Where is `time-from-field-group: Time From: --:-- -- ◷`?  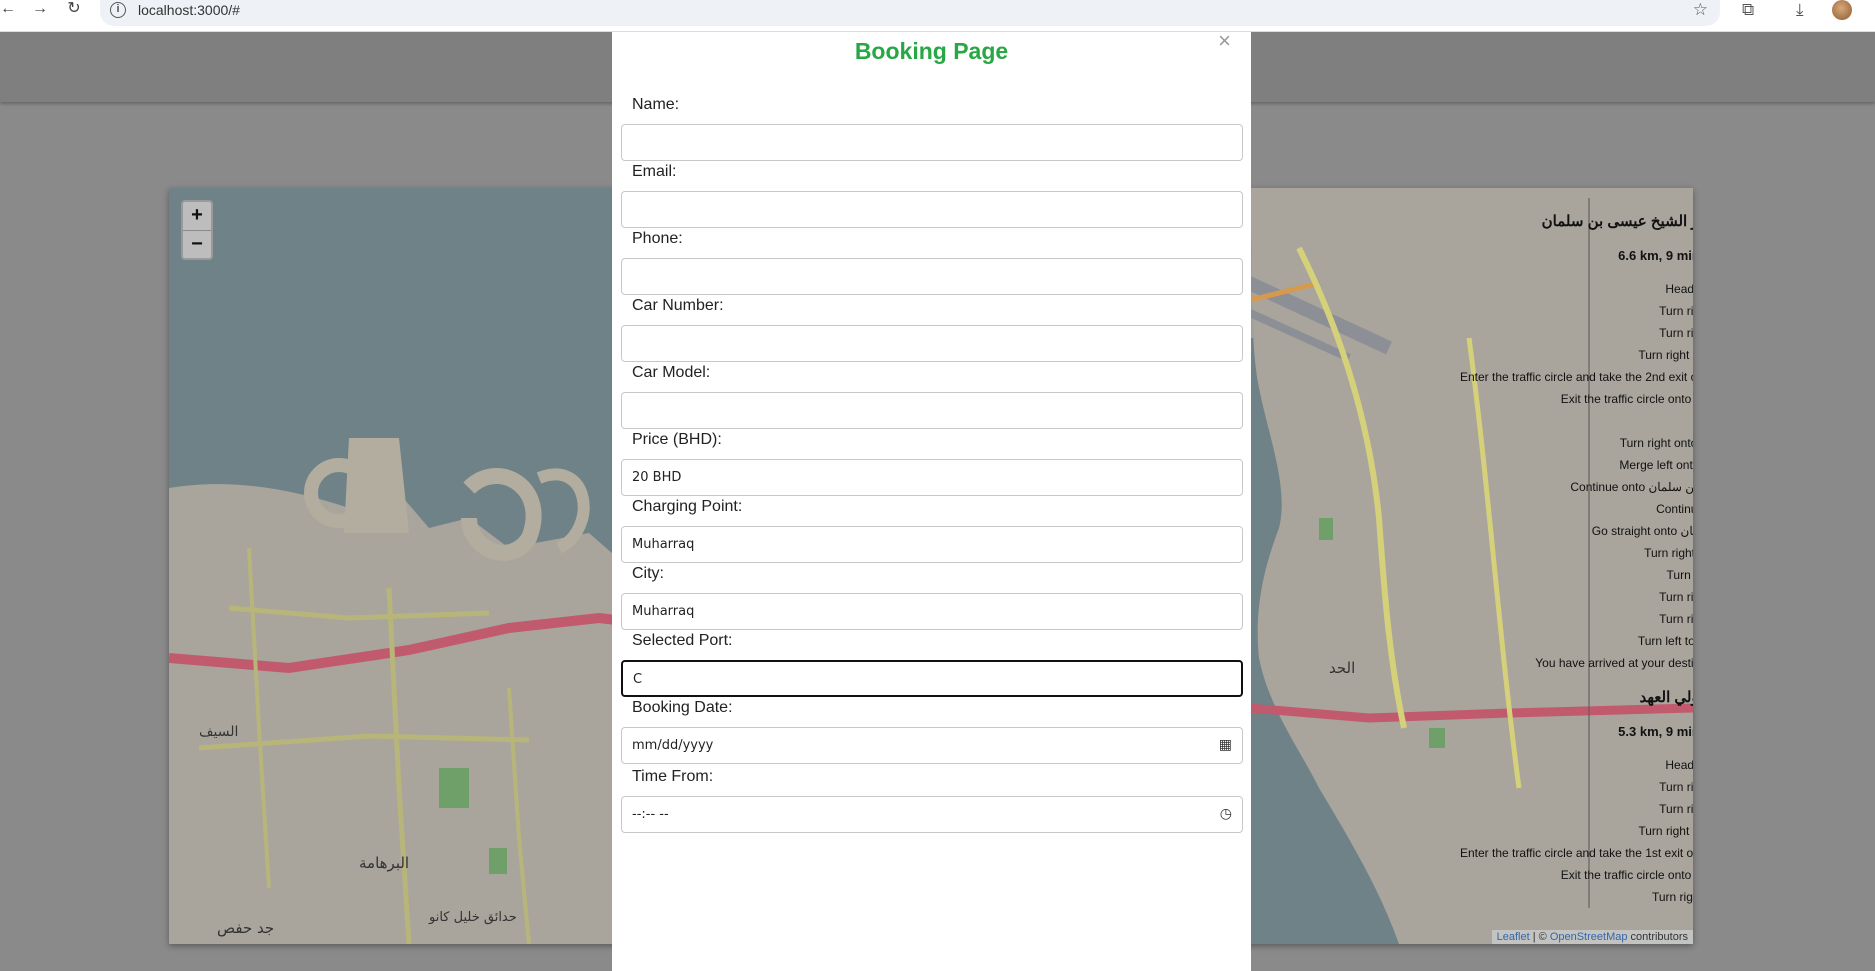 time-from-field-group: Time From: --:-- -- ◷ is located at coordinates (932, 800).